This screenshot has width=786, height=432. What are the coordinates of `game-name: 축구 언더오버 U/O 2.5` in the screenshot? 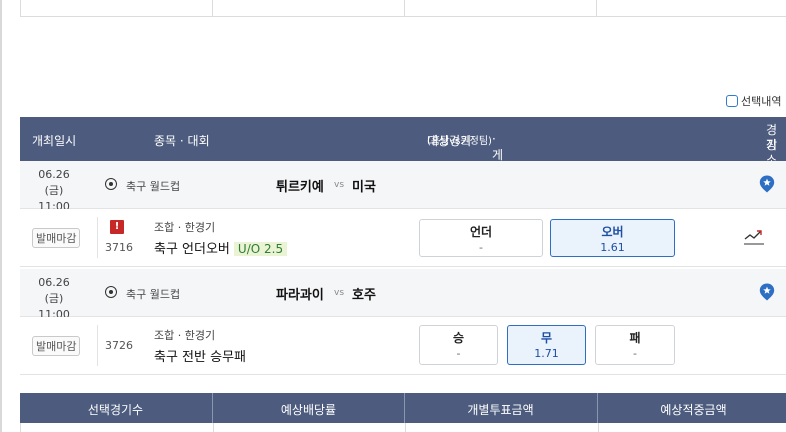 It's located at (221, 247).